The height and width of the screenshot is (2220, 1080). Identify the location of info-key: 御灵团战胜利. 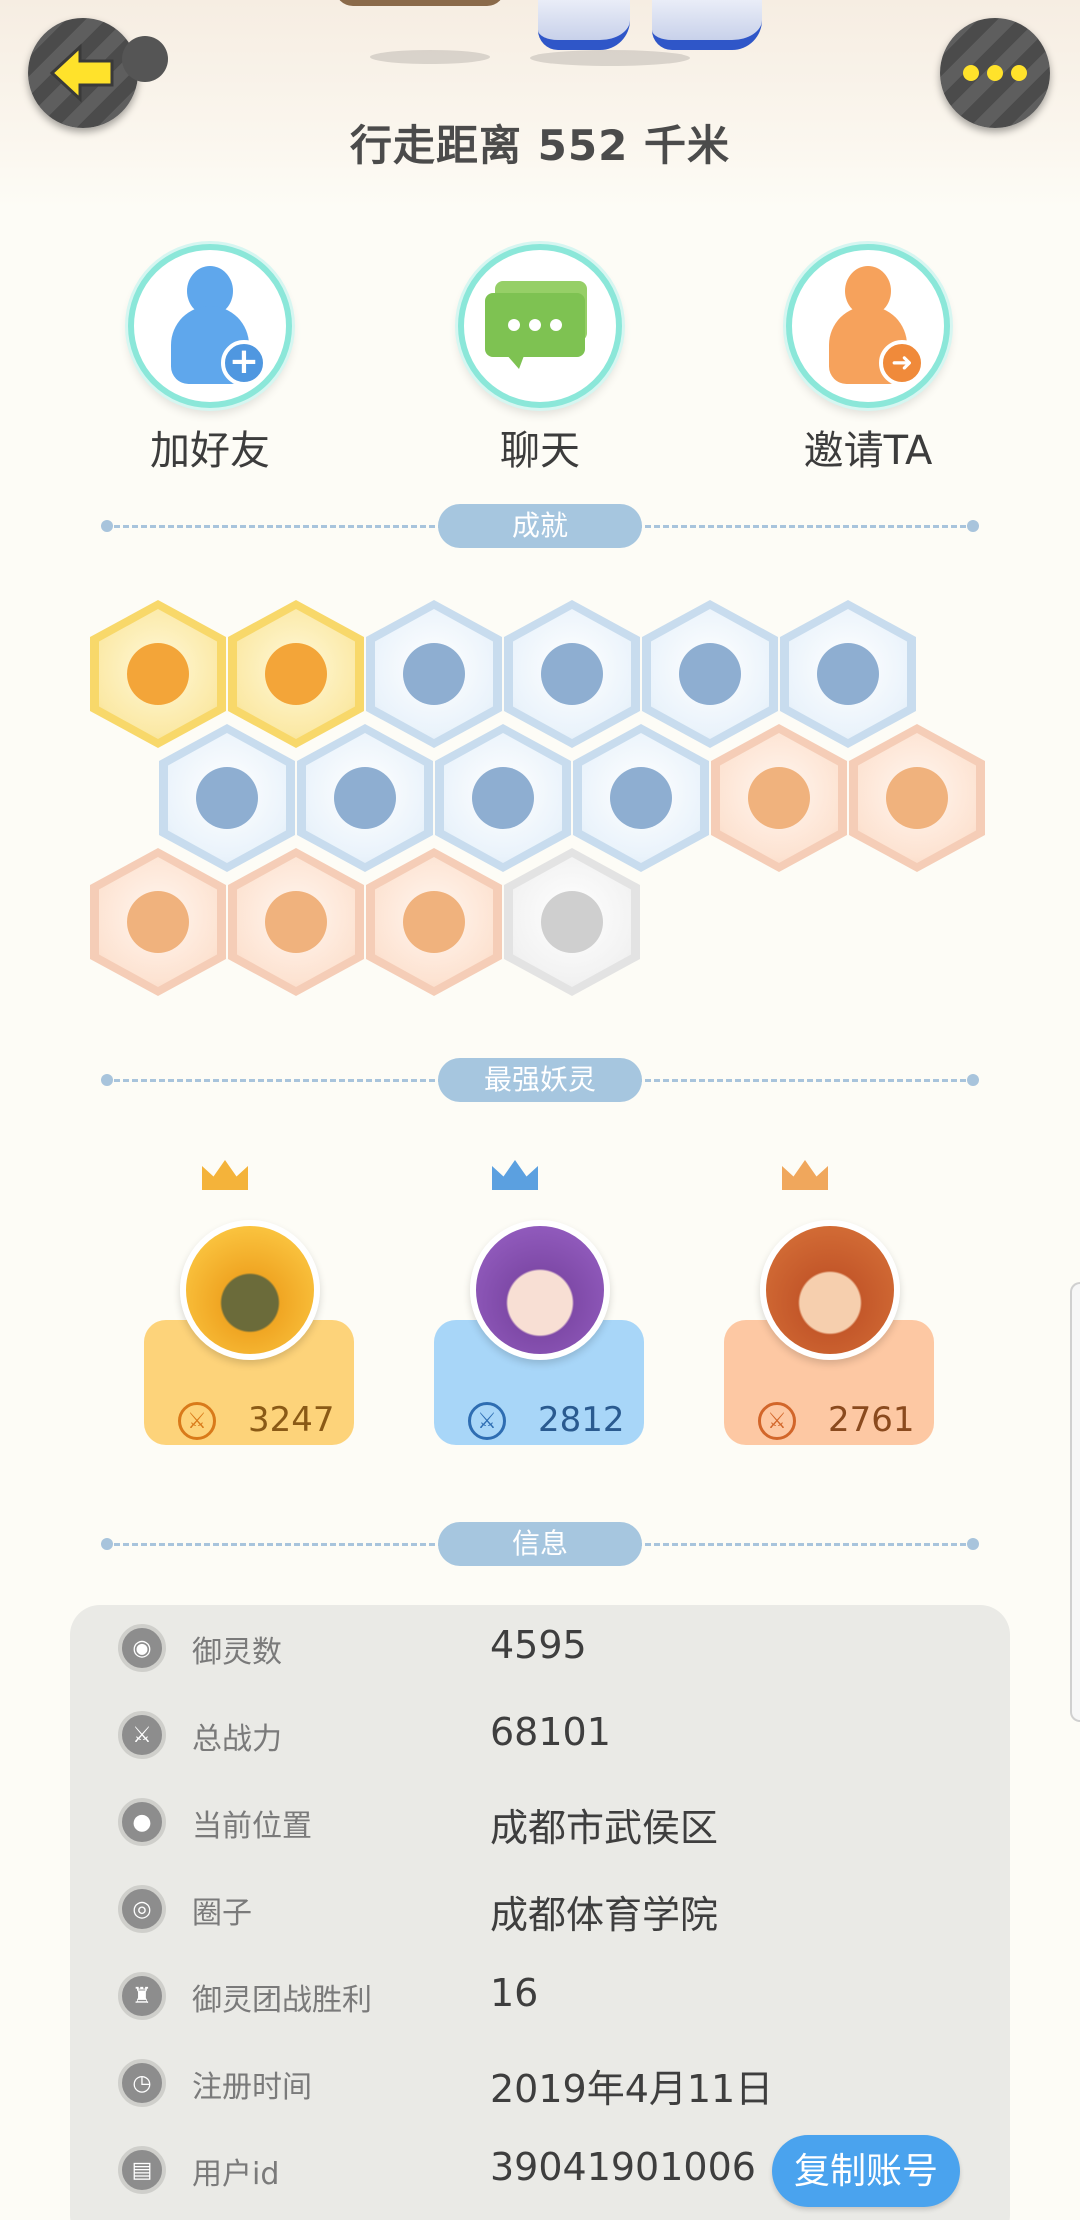
(282, 2000).